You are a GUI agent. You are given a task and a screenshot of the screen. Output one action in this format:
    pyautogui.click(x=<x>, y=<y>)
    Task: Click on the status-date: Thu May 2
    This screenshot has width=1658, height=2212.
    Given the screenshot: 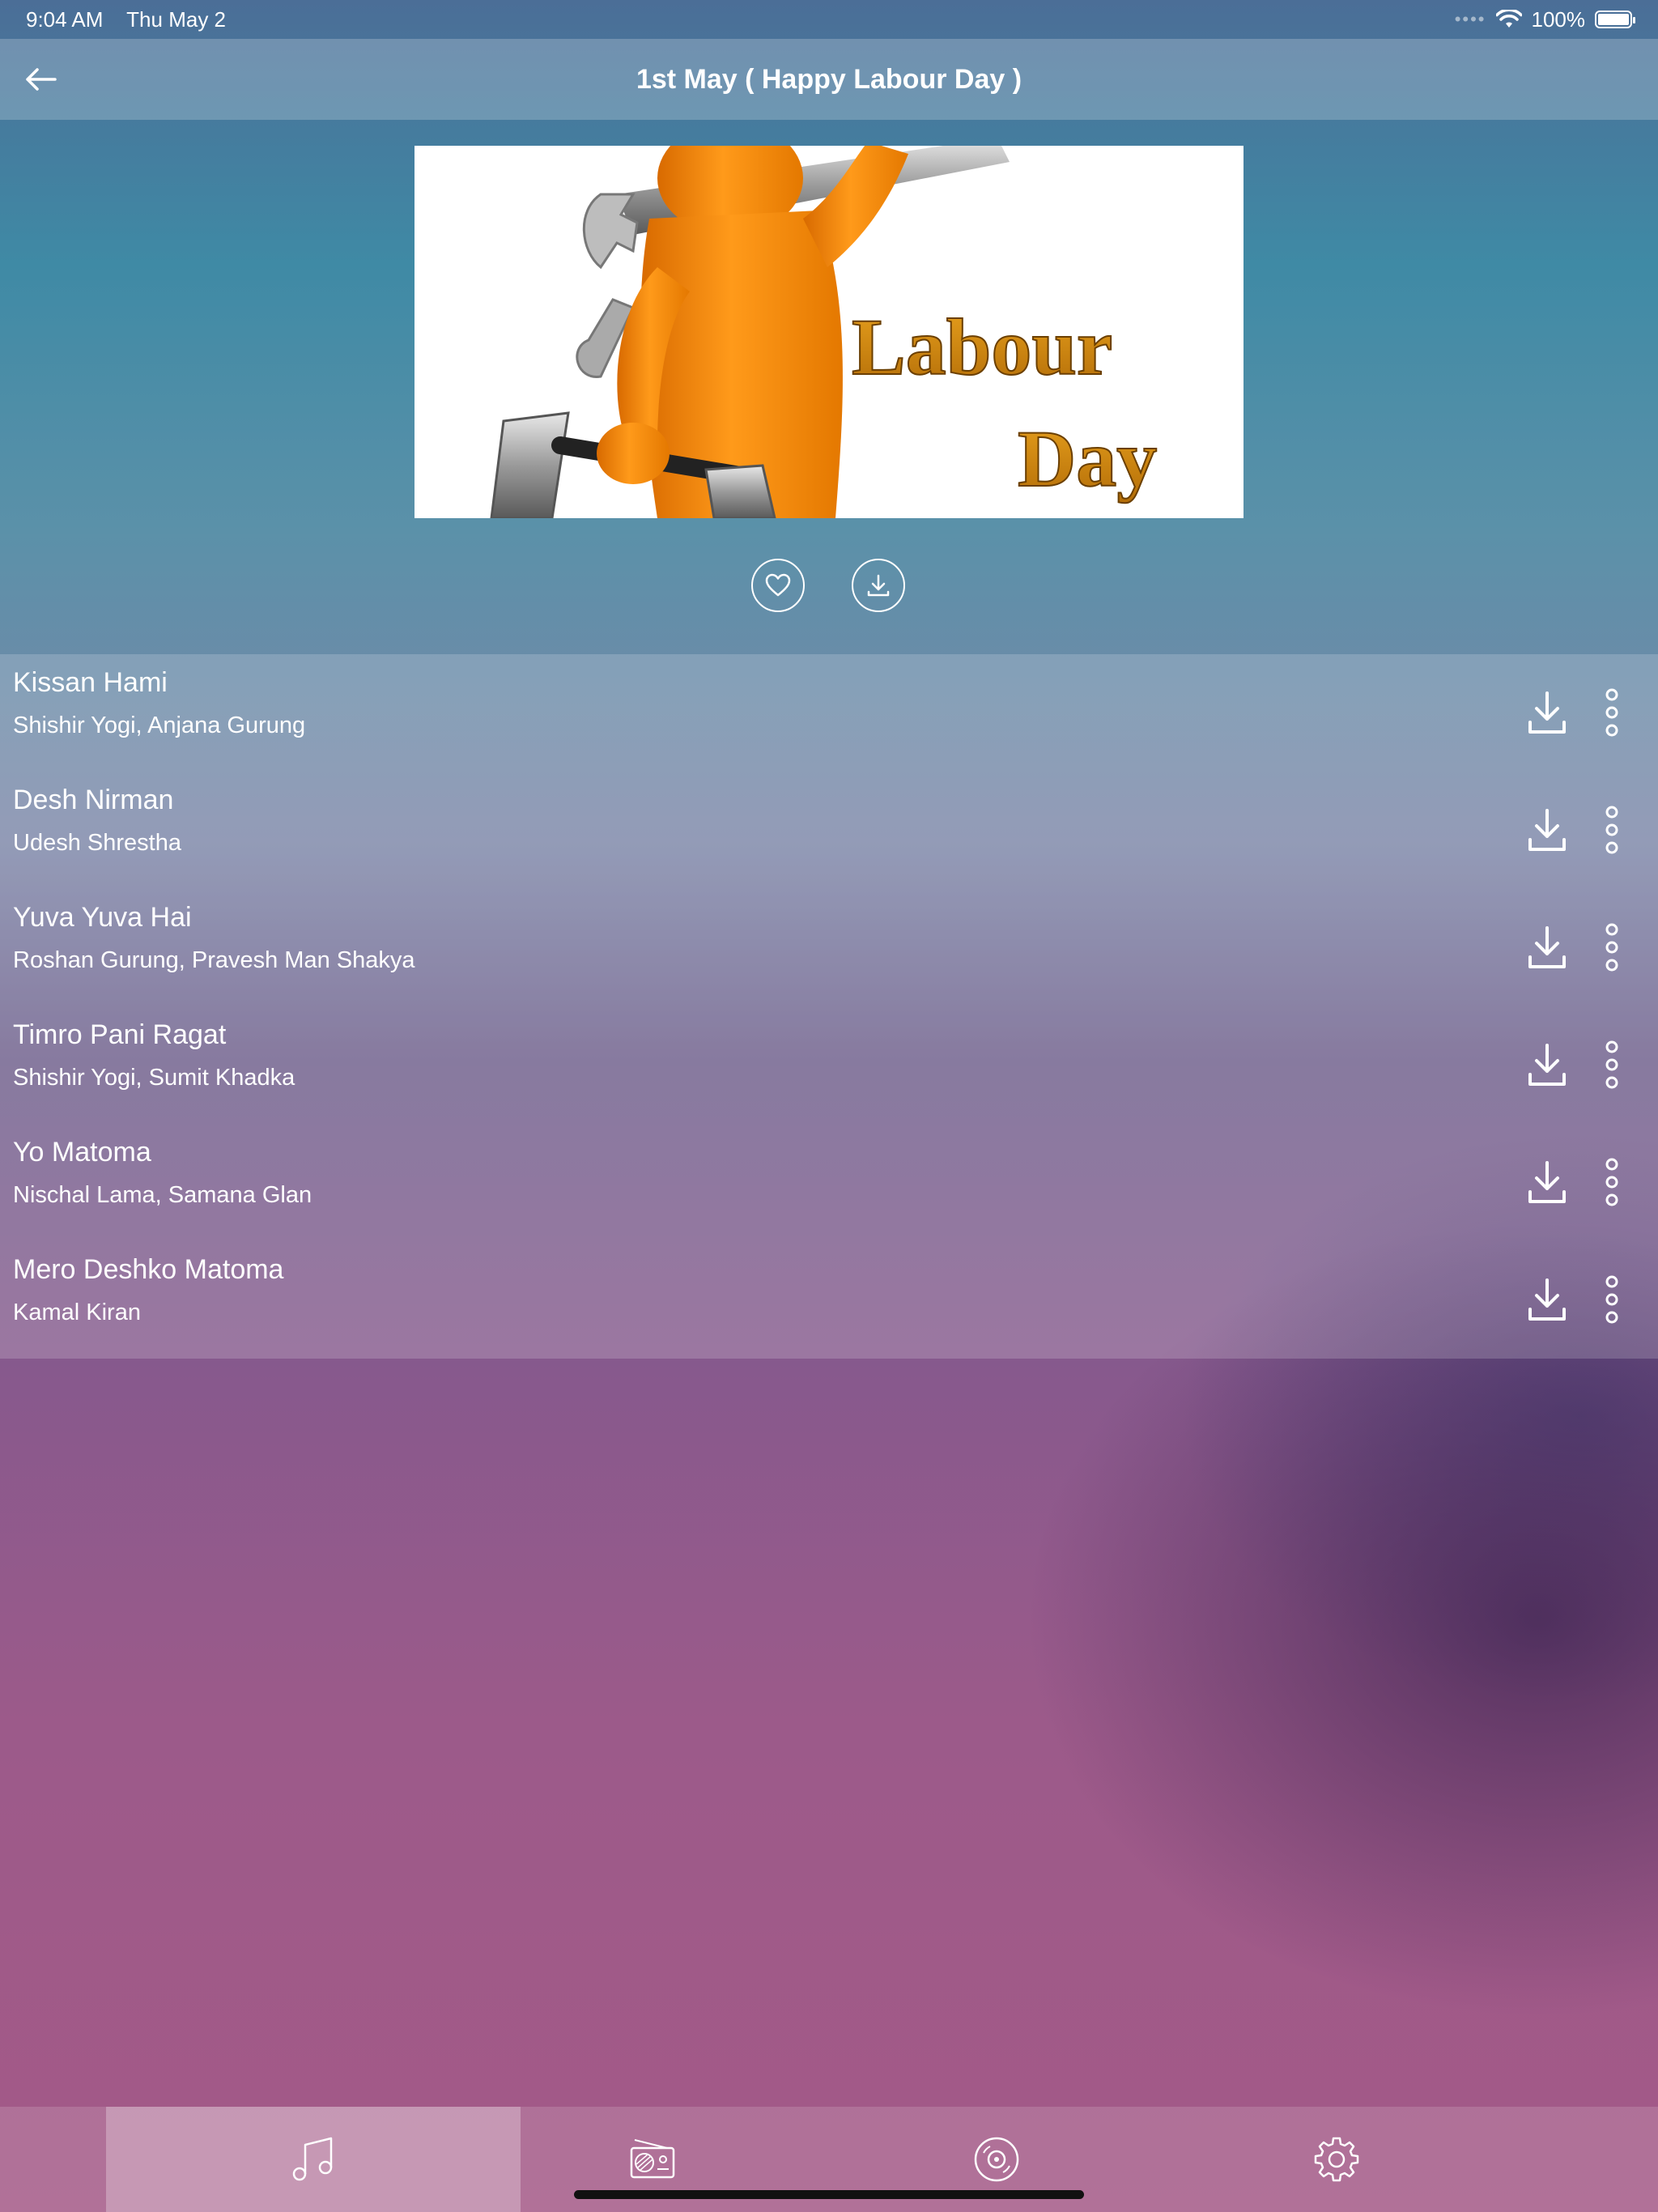 What is the action you would take?
    pyautogui.click(x=176, y=19)
    